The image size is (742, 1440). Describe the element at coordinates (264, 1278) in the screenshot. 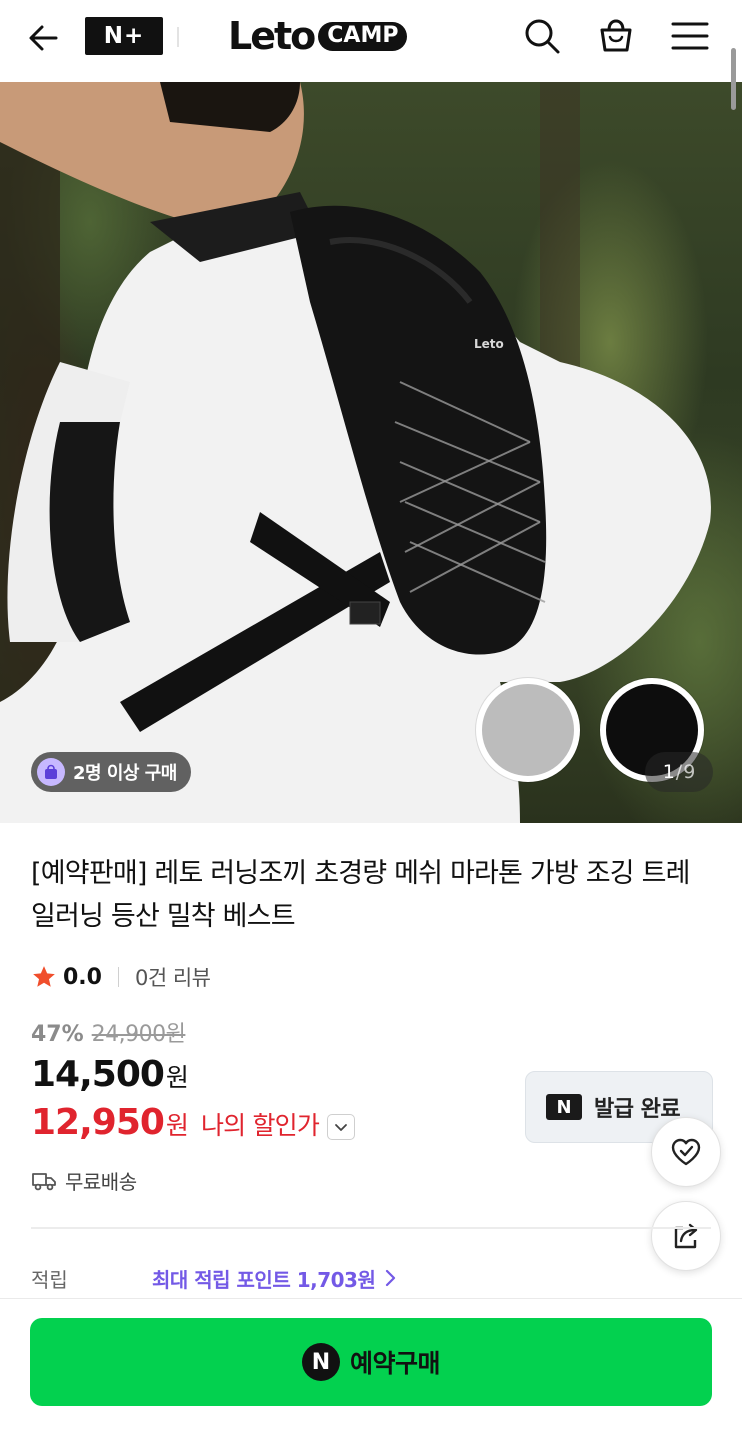

I see `max-points-link: 최대 적립 포인트 1,703원` at that location.